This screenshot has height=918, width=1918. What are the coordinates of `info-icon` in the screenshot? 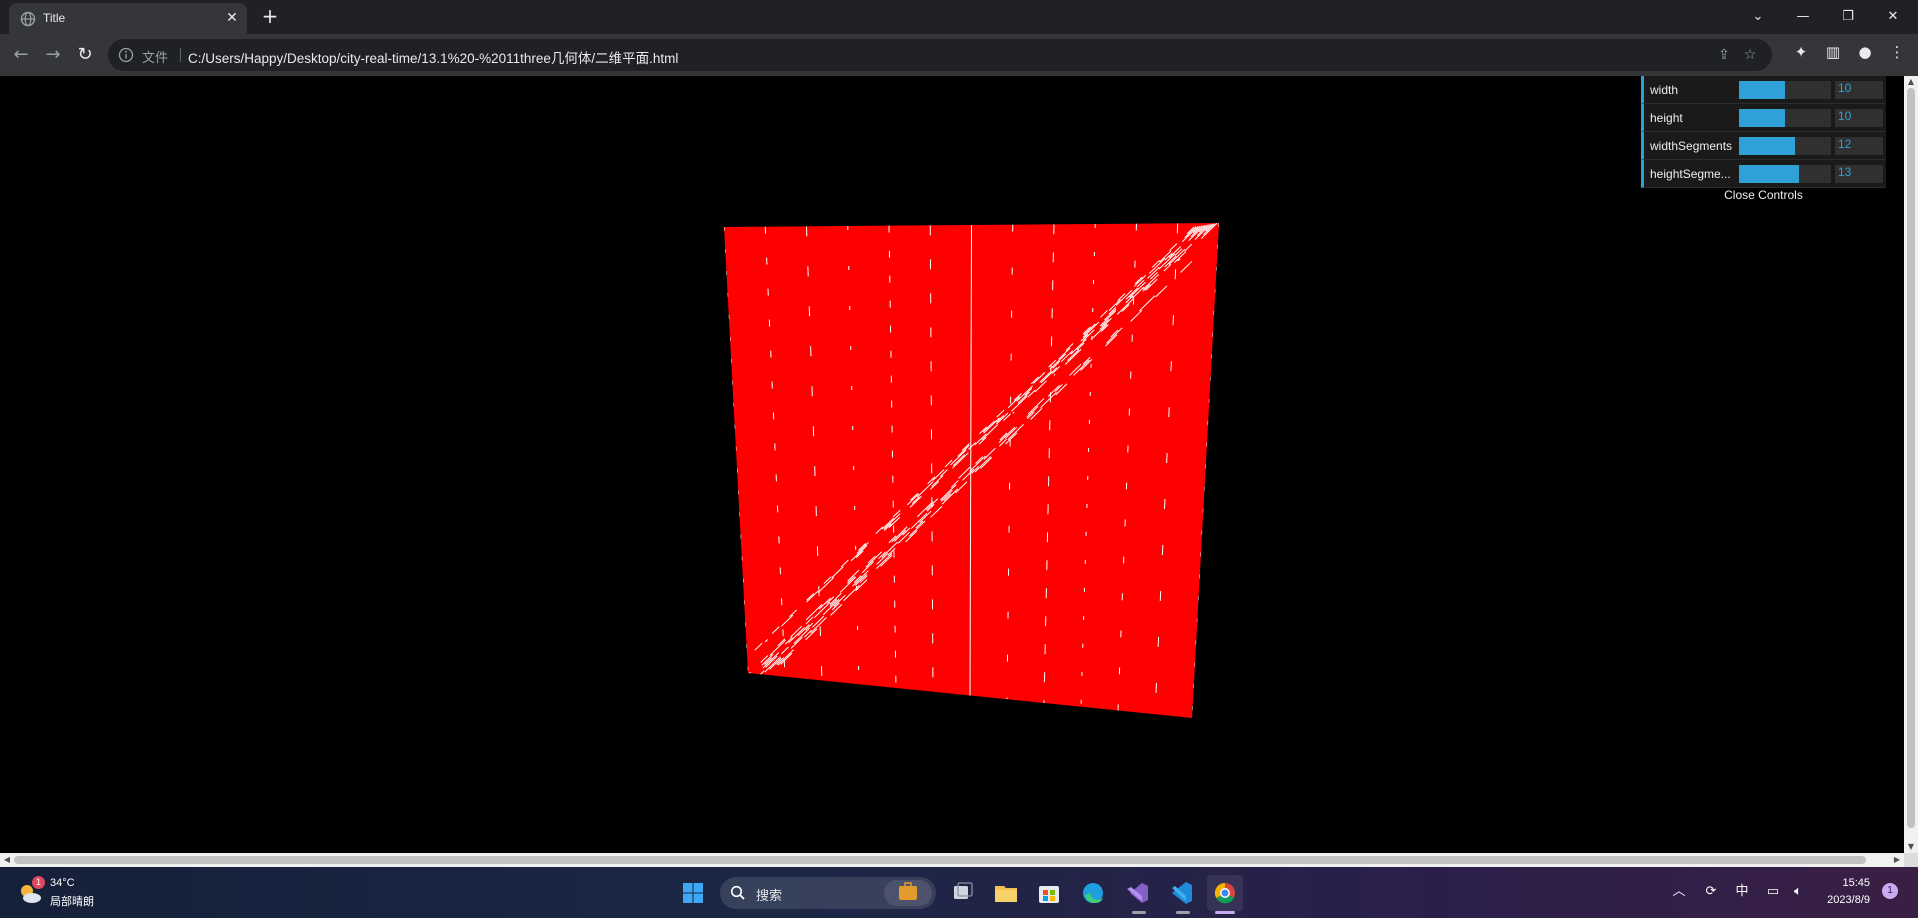 It's located at (126, 55).